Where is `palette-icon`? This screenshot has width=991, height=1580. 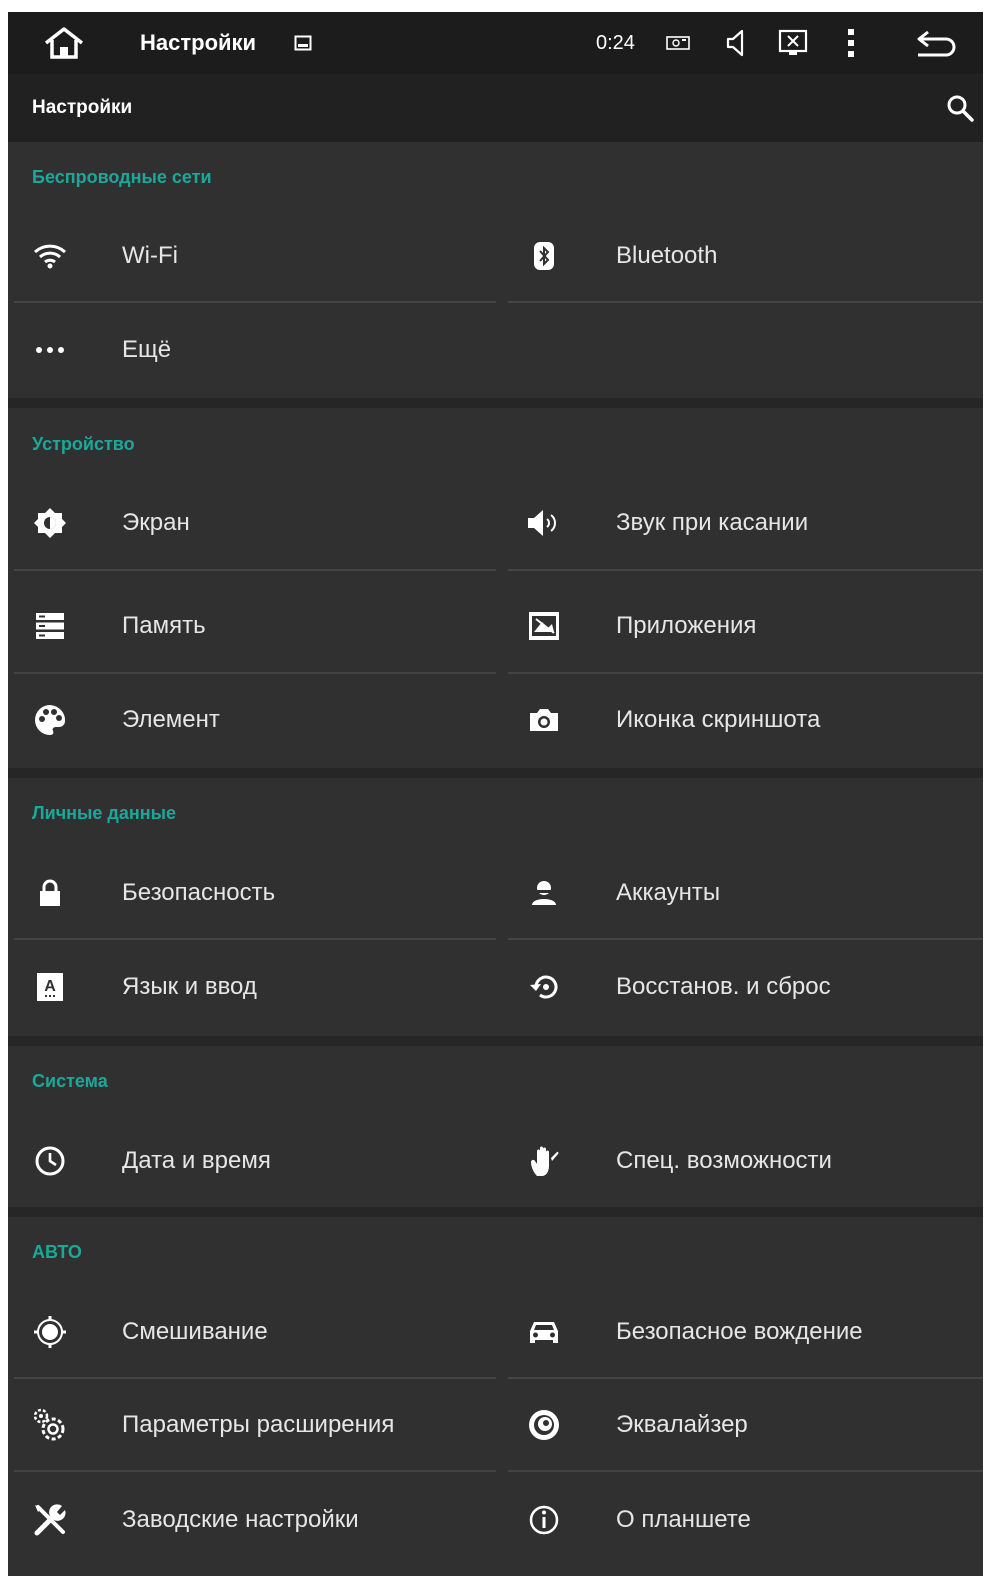 palette-icon is located at coordinates (50, 720).